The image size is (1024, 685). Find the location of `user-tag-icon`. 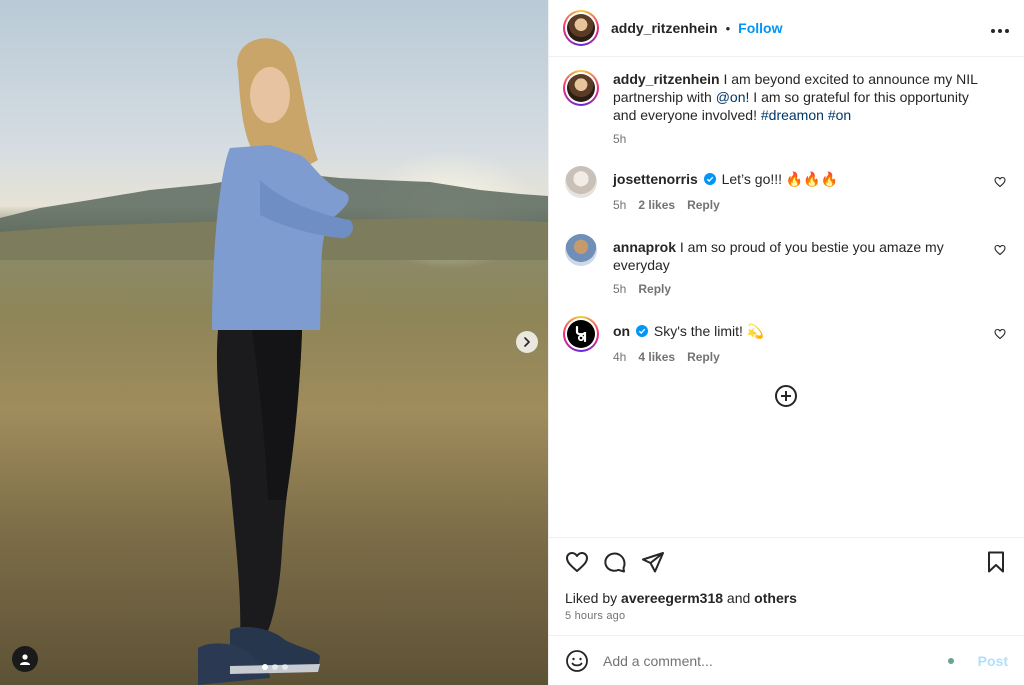

user-tag-icon is located at coordinates (25, 659).